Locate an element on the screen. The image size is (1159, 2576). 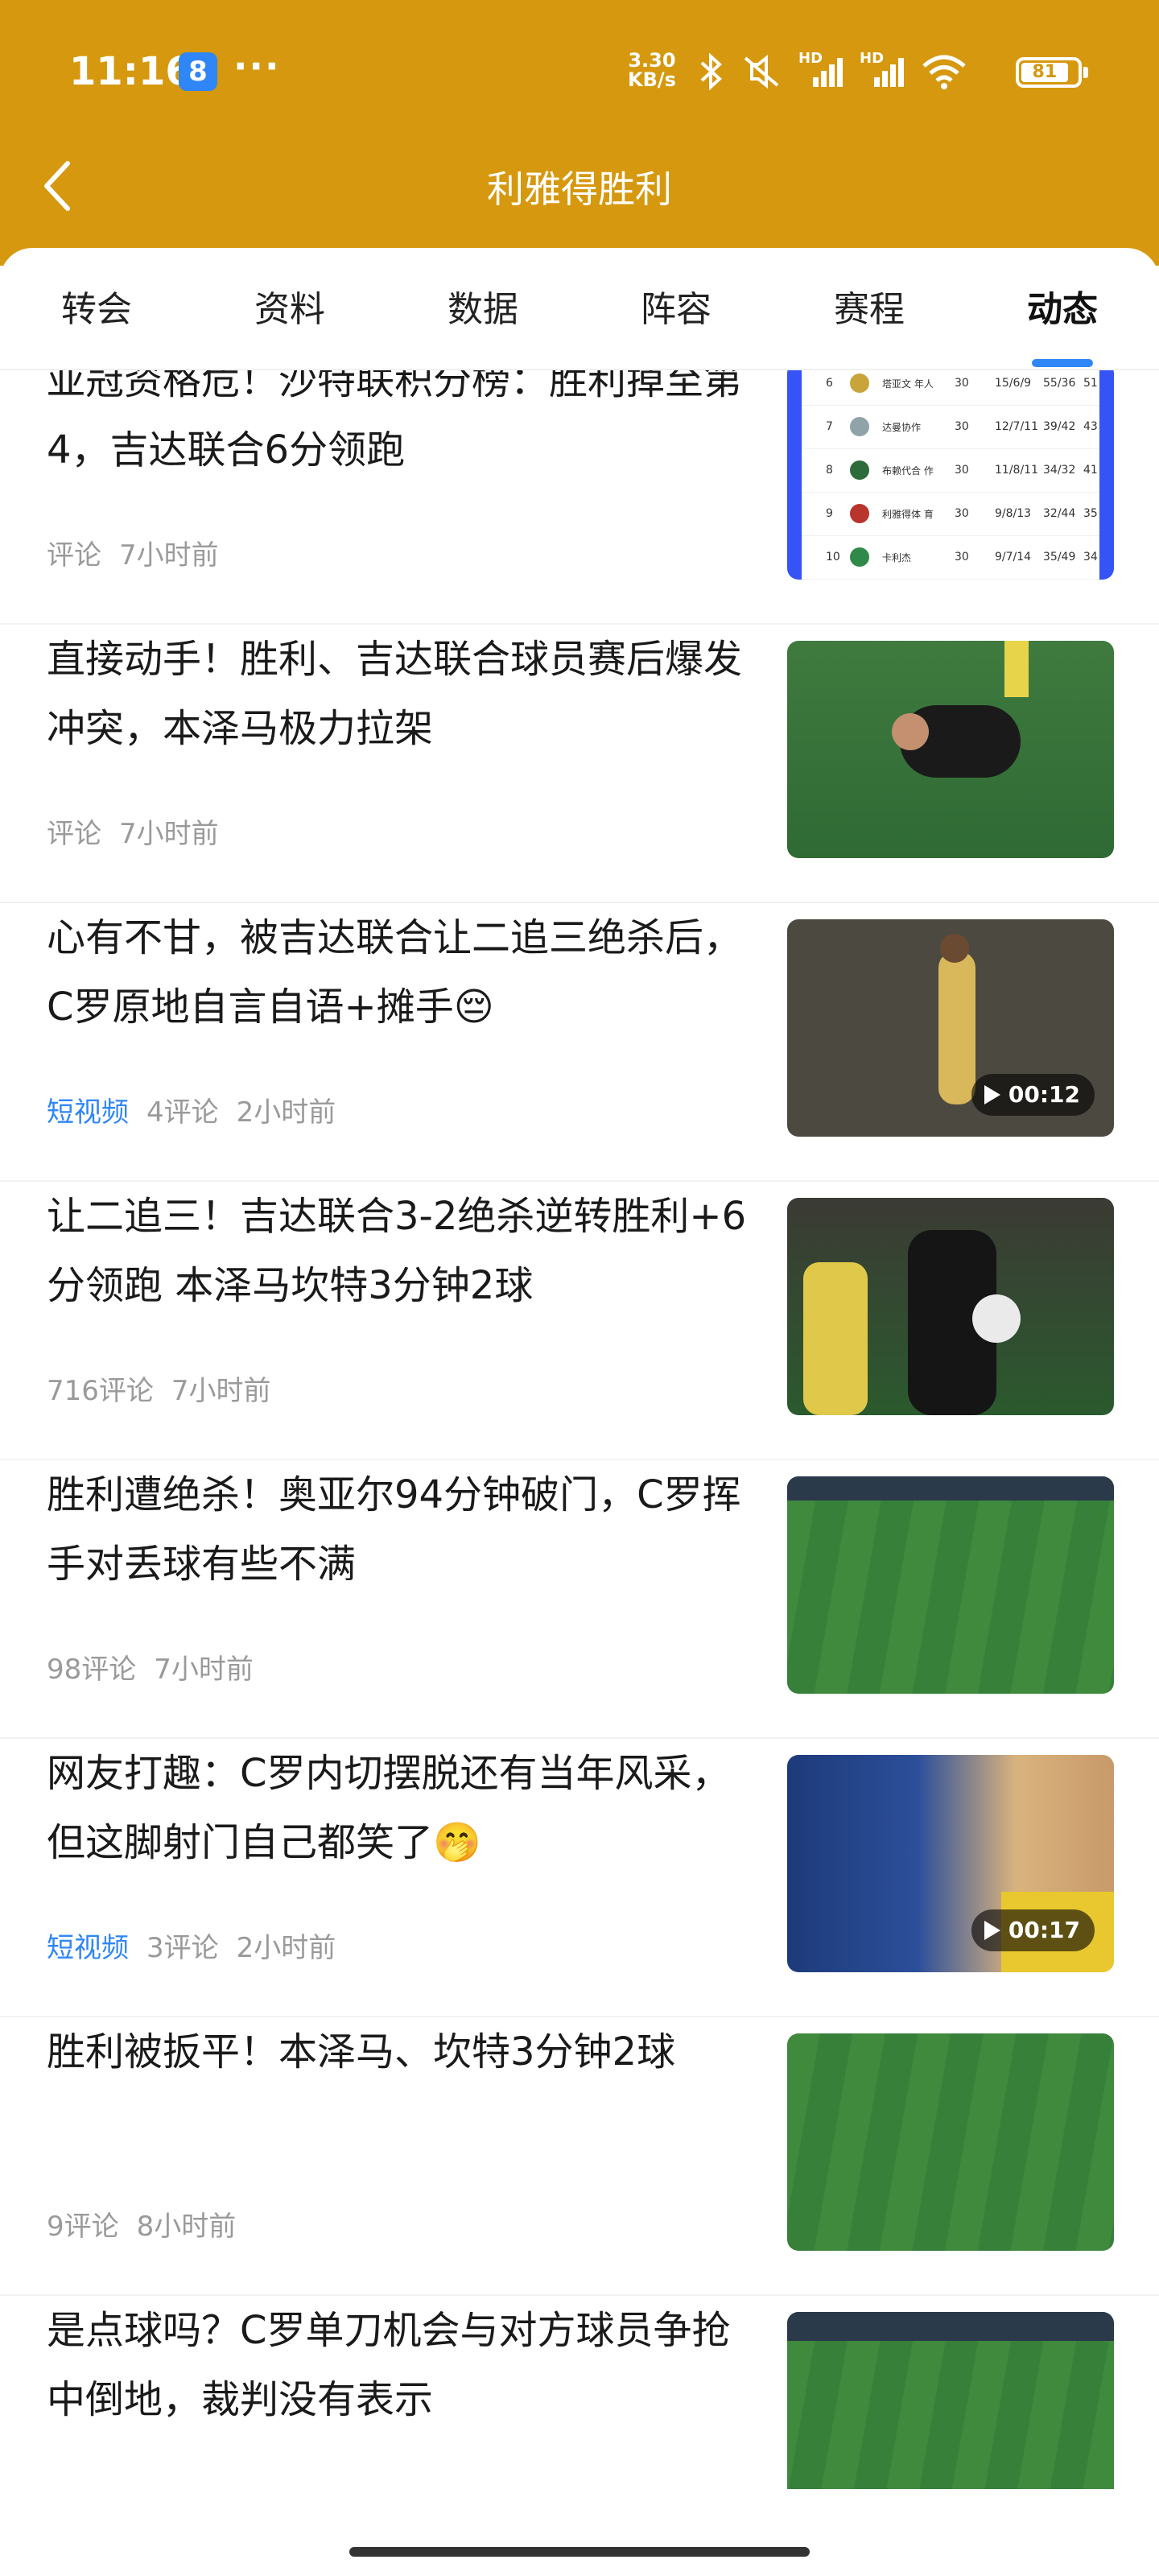
tab-stats: 数据 is located at coordinates (482, 306).